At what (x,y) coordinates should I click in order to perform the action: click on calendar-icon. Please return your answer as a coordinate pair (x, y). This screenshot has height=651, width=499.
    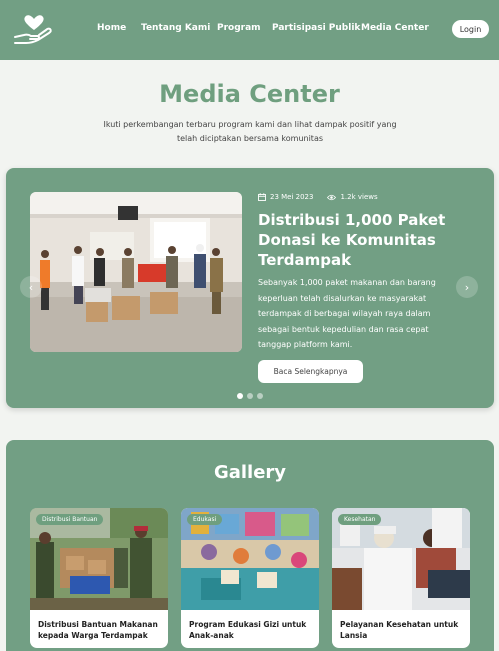
    Looking at the image, I should click on (262, 197).